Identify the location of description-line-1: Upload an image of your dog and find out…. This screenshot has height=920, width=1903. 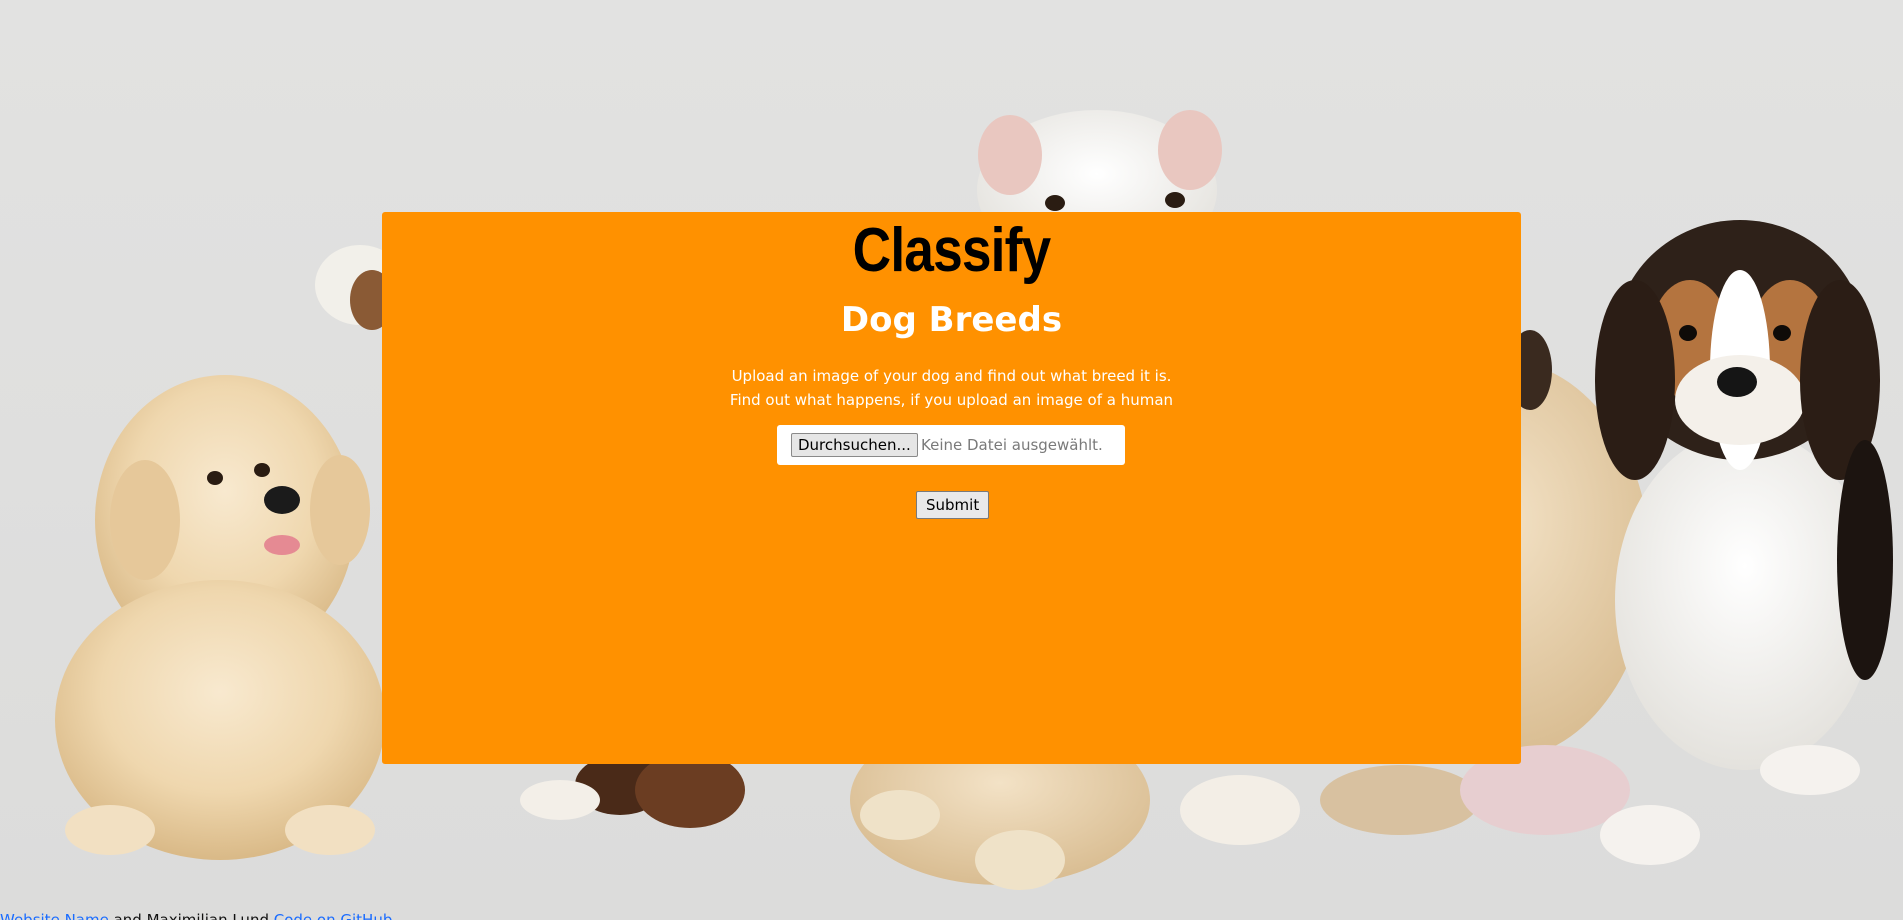
(951, 376).